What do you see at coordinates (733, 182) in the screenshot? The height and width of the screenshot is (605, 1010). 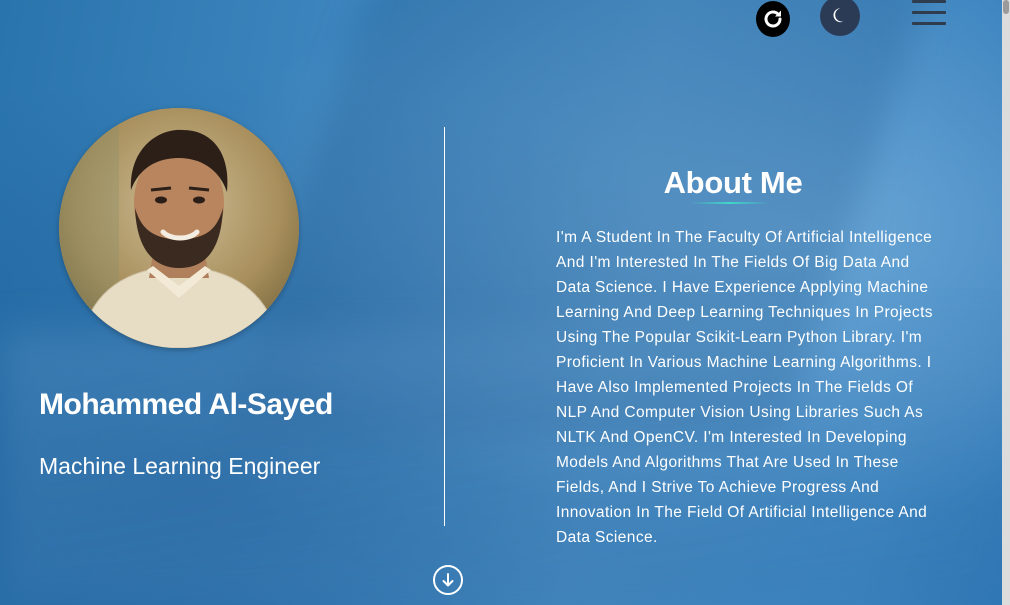 I see `about-title: About Me` at bounding box center [733, 182].